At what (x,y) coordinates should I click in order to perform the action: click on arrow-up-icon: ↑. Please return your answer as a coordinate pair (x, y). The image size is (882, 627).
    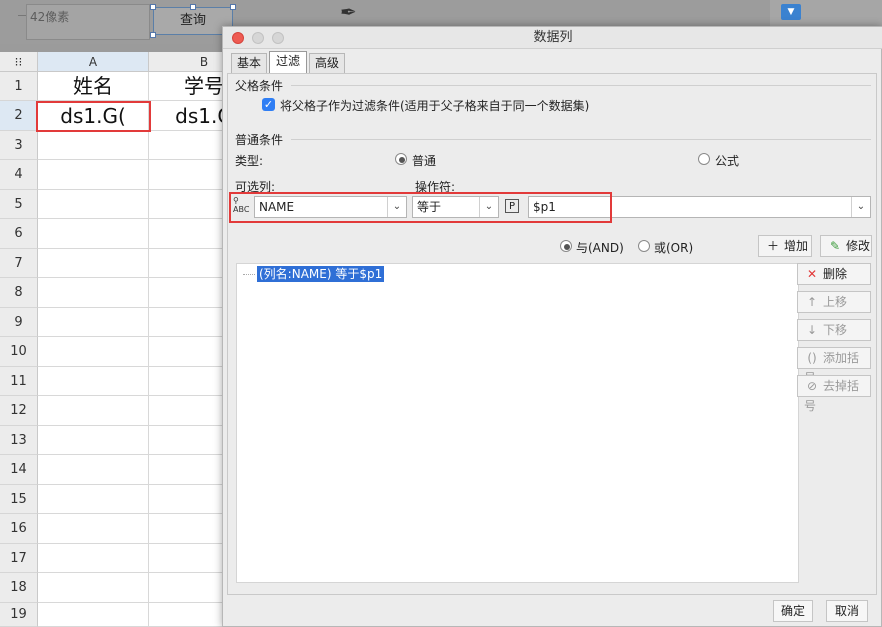
    Looking at the image, I should click on (812, 302).